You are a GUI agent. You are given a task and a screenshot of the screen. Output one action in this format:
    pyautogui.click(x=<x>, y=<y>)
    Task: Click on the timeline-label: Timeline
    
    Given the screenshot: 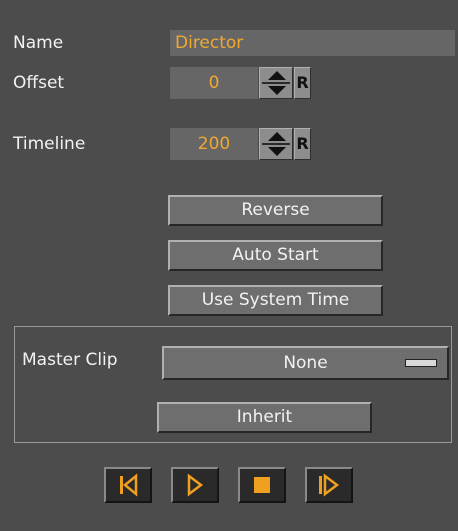 What is the action you would take?
    pyautogui.click(x=49, y=144)
    